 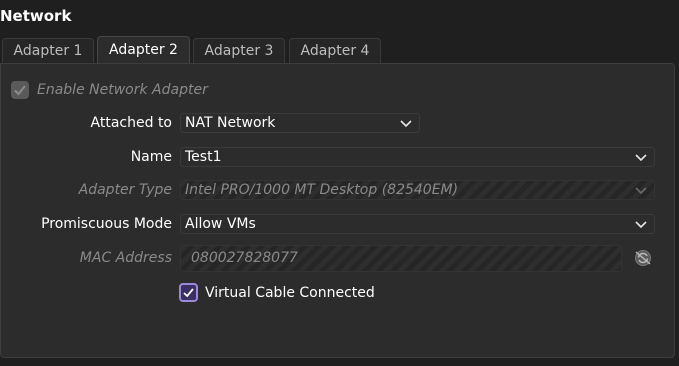 What do you see at coordinates (417, 224) in the screenshot?
I see `promiscuous-mode-select: Allow VMs` at bounding box center [417, 224].